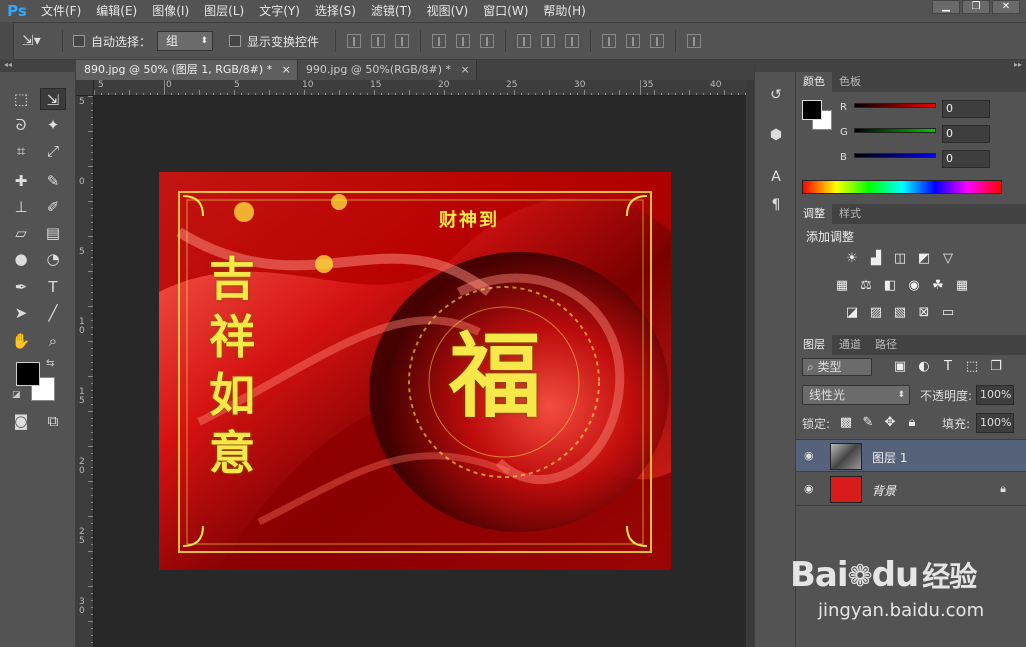 The image size is (1026, 647). I want to click on ruler-origin, so click(85, 88).